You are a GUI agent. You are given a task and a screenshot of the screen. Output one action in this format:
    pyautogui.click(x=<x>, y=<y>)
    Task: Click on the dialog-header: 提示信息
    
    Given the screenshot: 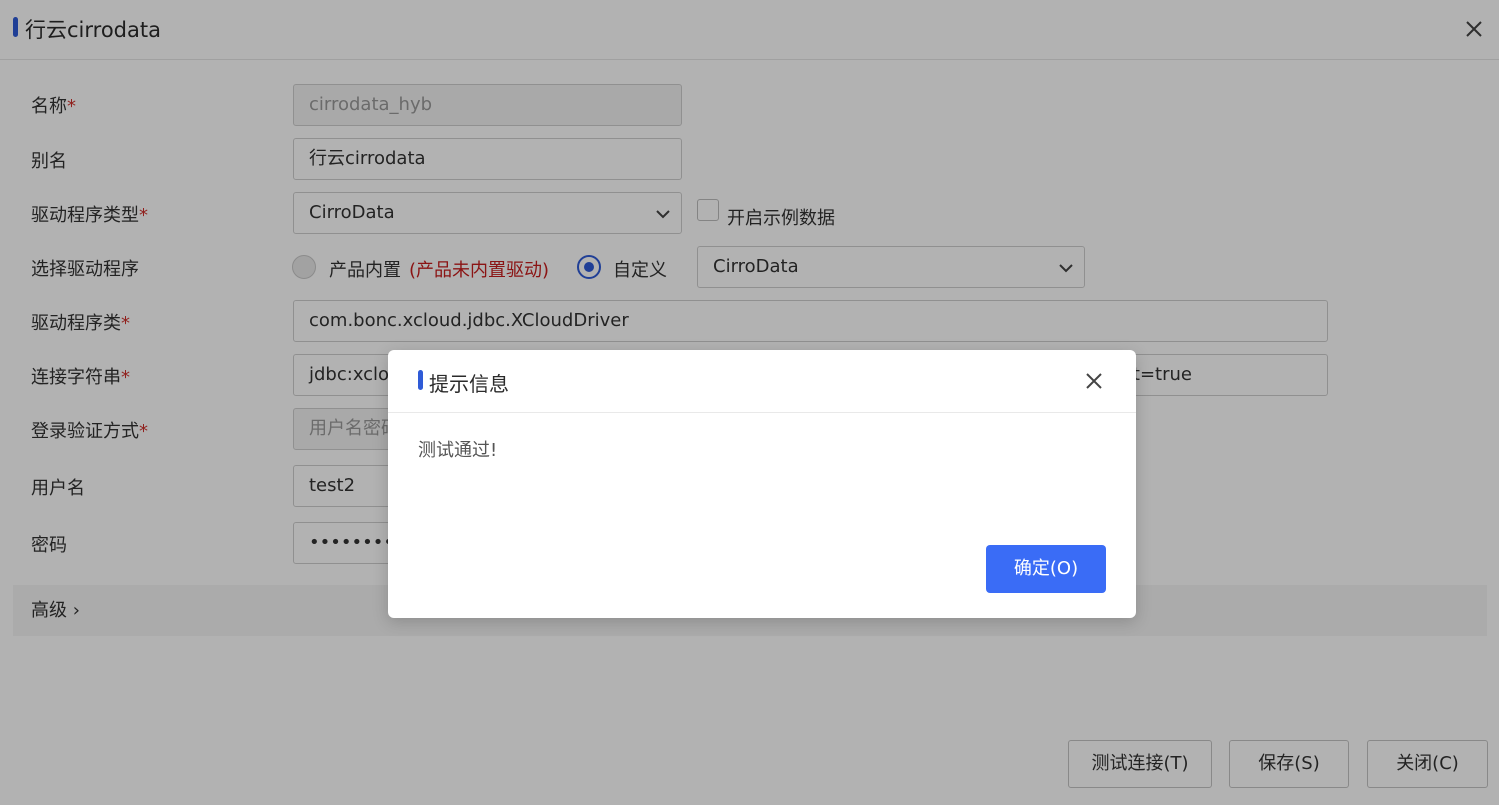 What is the action you would take?
    pyautogui.click(x=762, y=381)
    